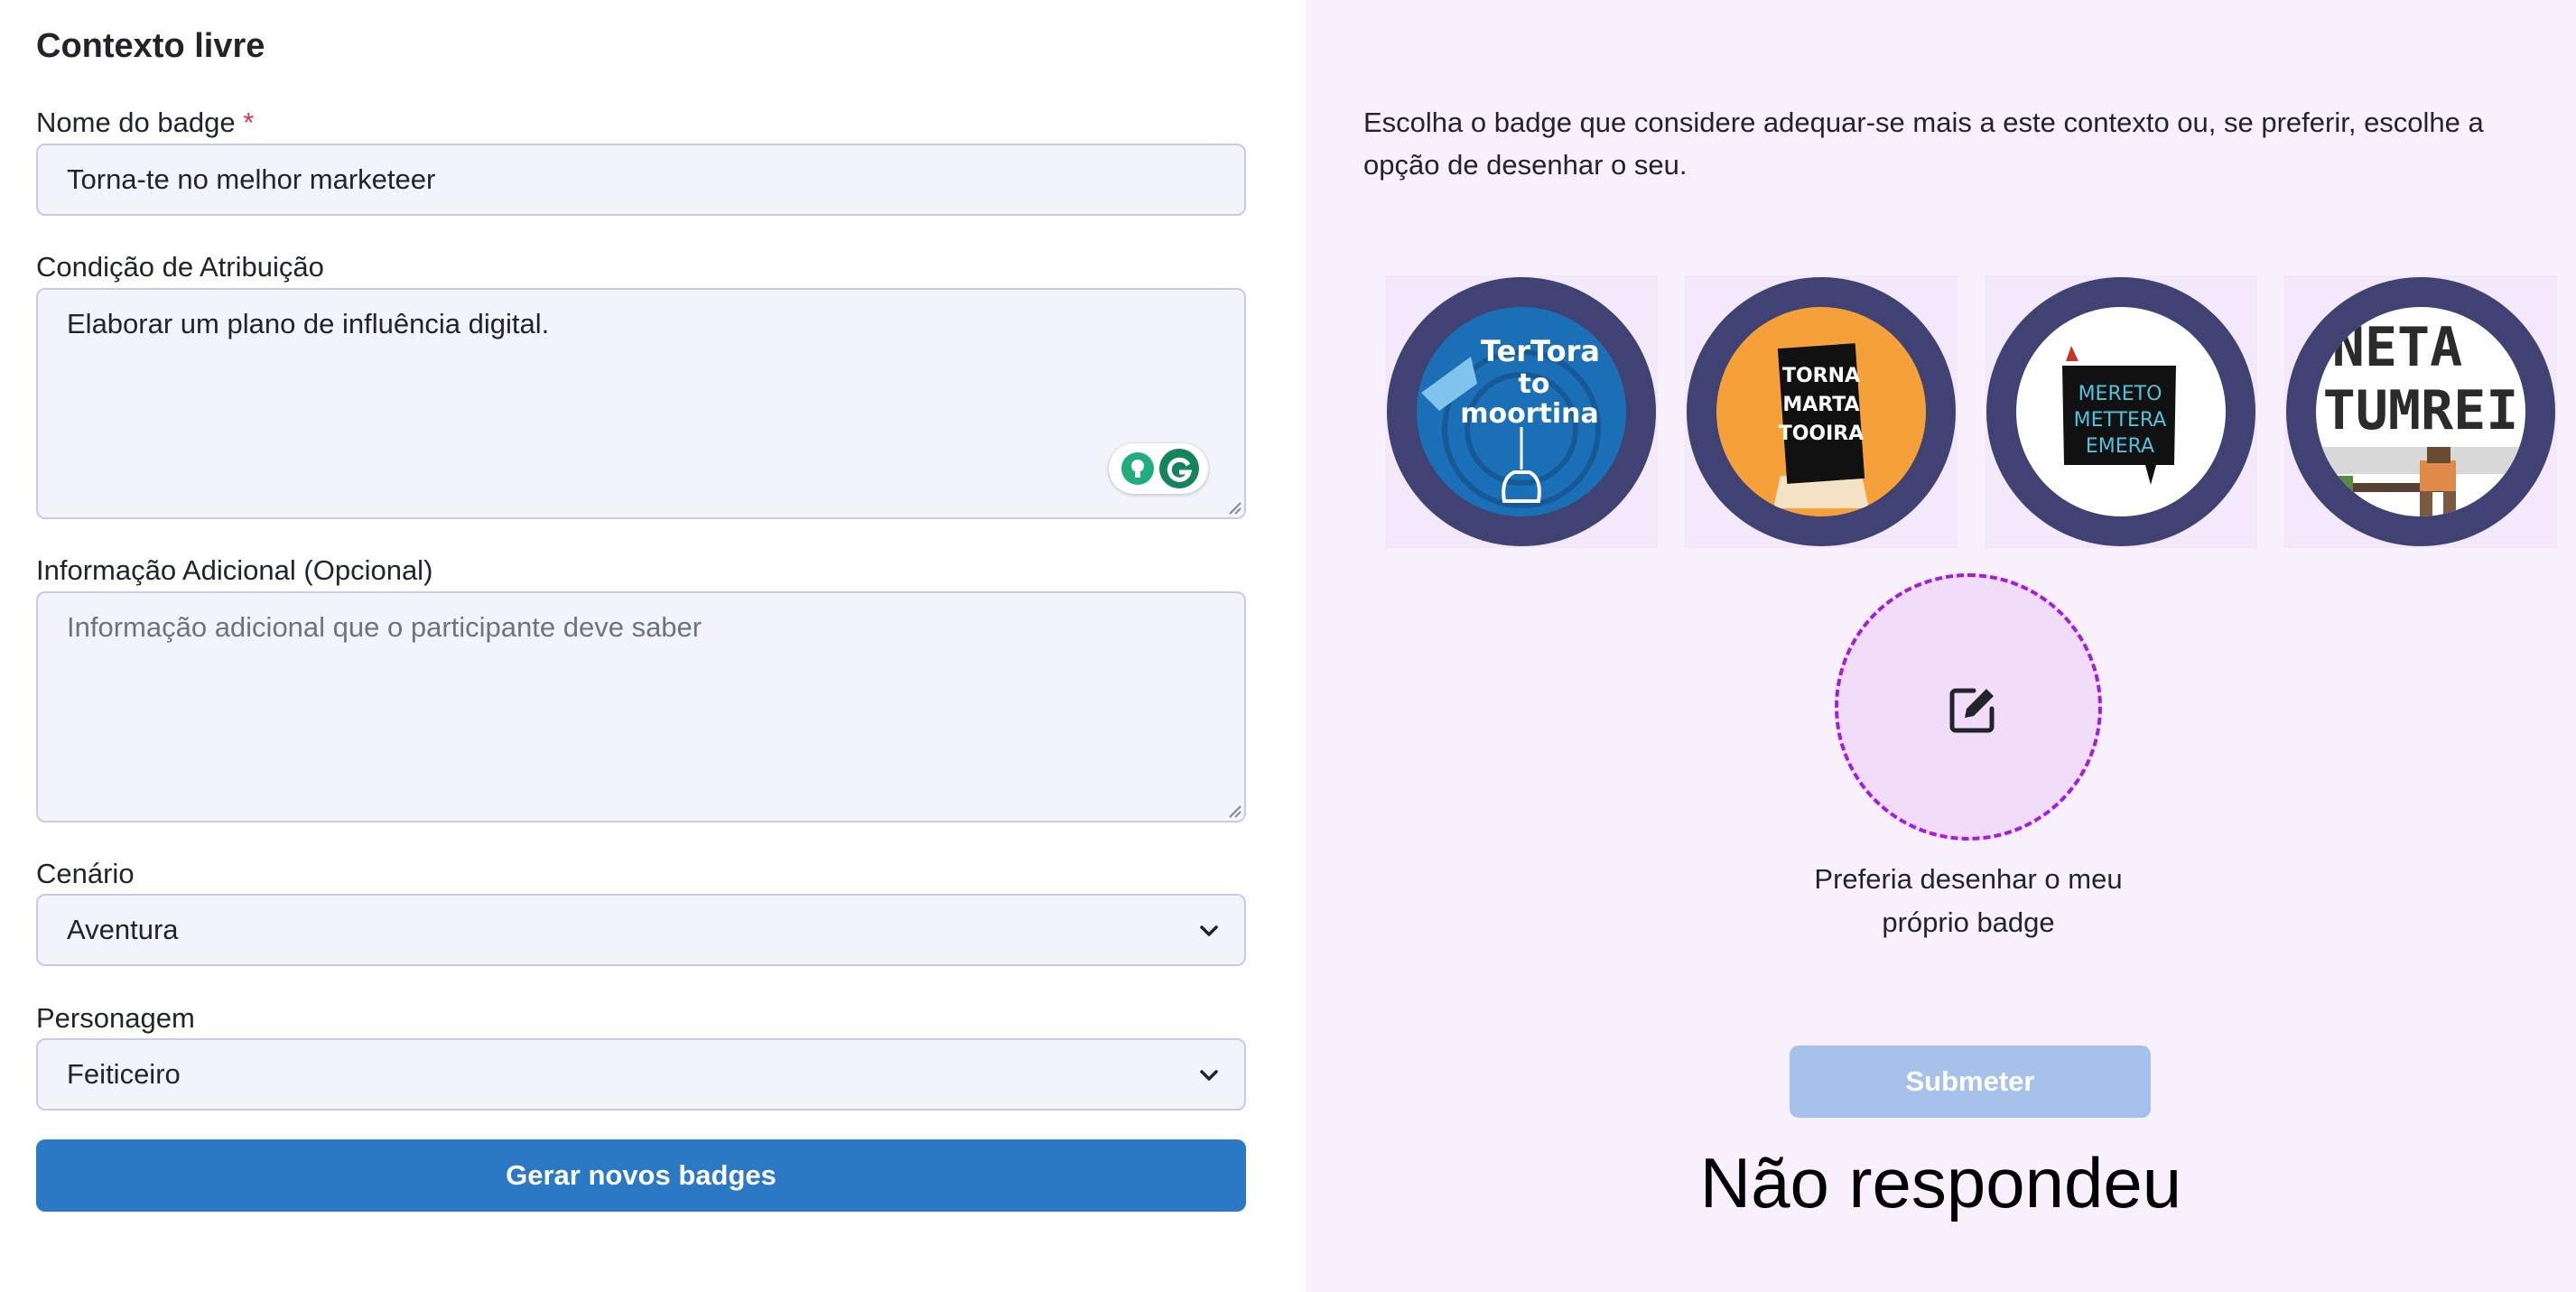  What do you see at coordinates (251, 179) in the screenshot?
I see `badge-name-value: Torna-te no melhor marketeer` at bounding box center [251, 179].